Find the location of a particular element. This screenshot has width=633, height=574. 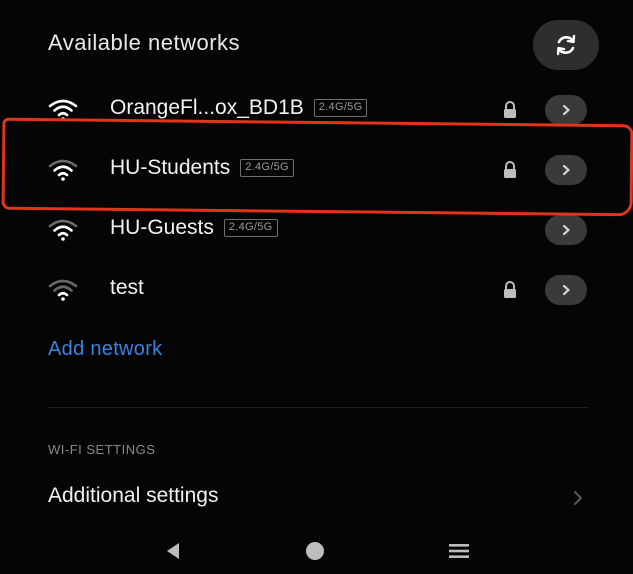

refresh-icon is located at coordinates (566, 45).